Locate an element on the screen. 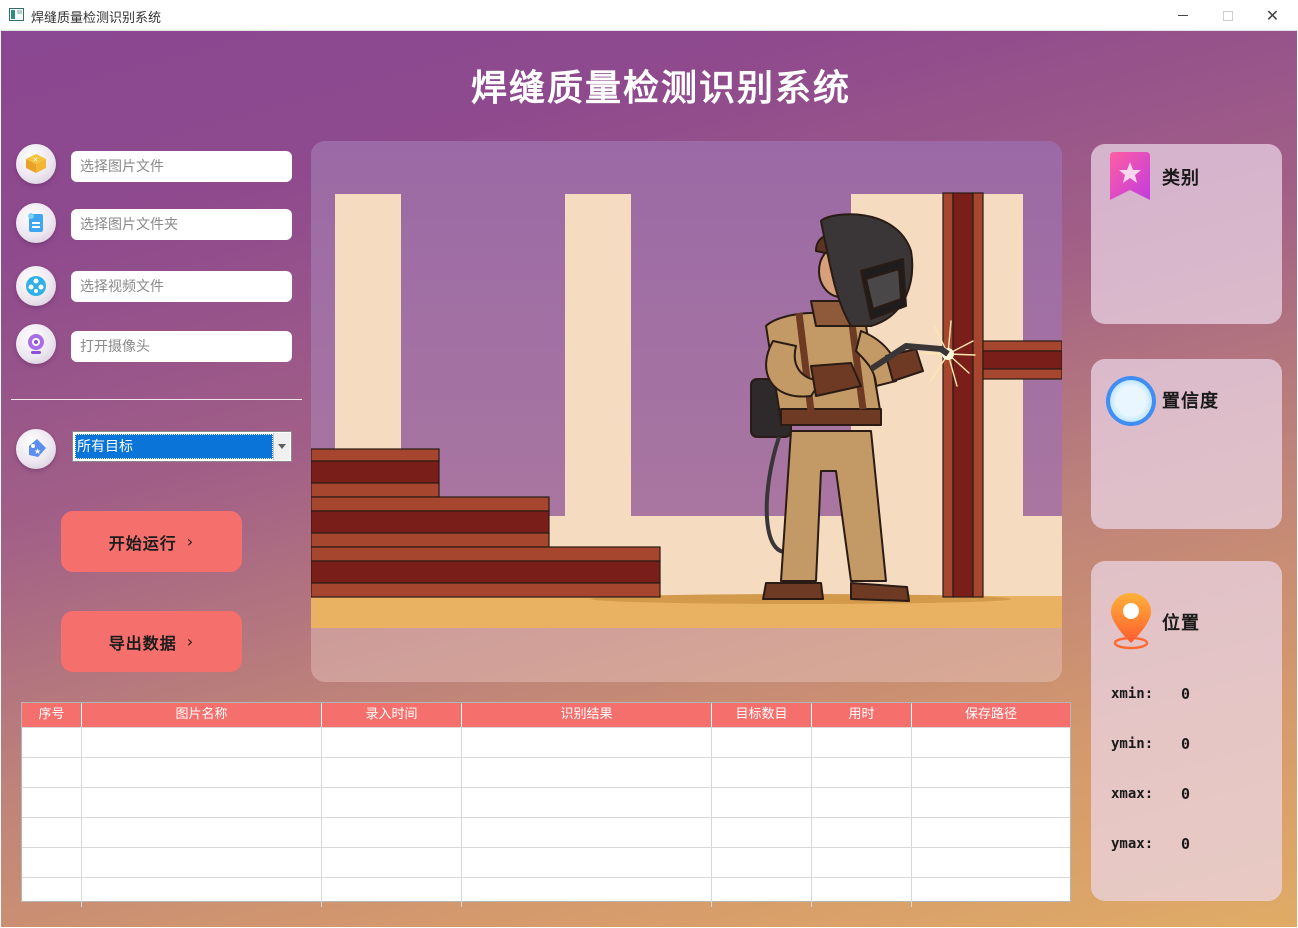  image-folder-input is located at coordinates (181, 224).